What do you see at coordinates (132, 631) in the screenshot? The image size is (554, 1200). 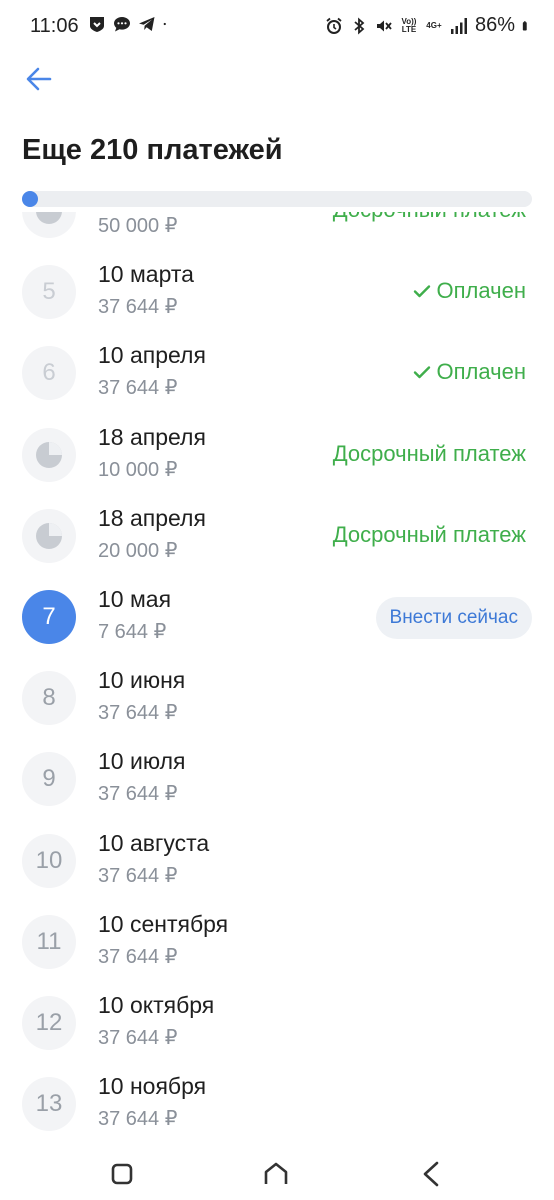 I see `payment-amount: 7 644 ₽` at bounding box center [132, 631].